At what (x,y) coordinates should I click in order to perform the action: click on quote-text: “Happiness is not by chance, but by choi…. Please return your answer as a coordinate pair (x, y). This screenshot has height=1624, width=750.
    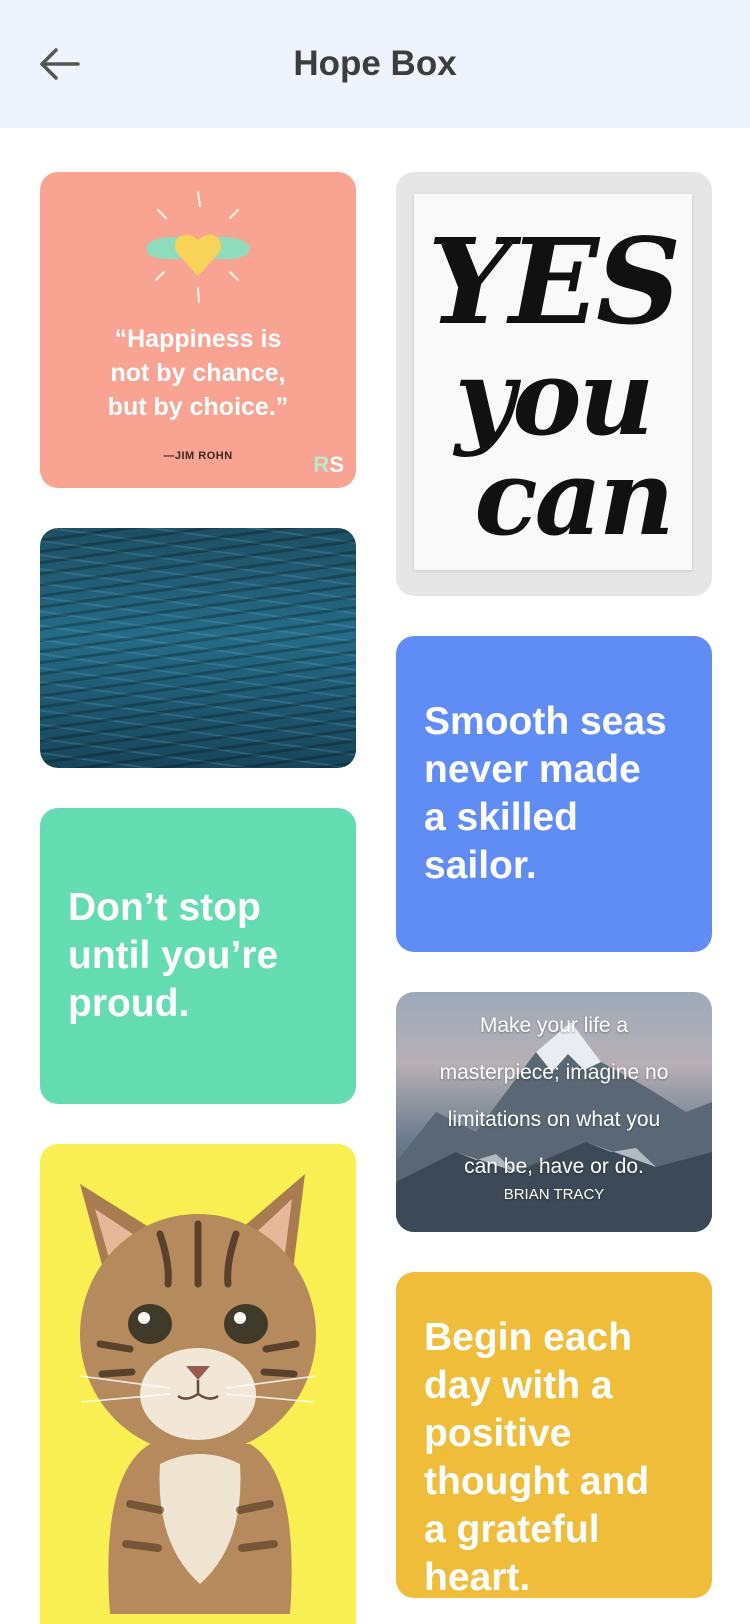
    Looking at the image, I should click on (198, 373).